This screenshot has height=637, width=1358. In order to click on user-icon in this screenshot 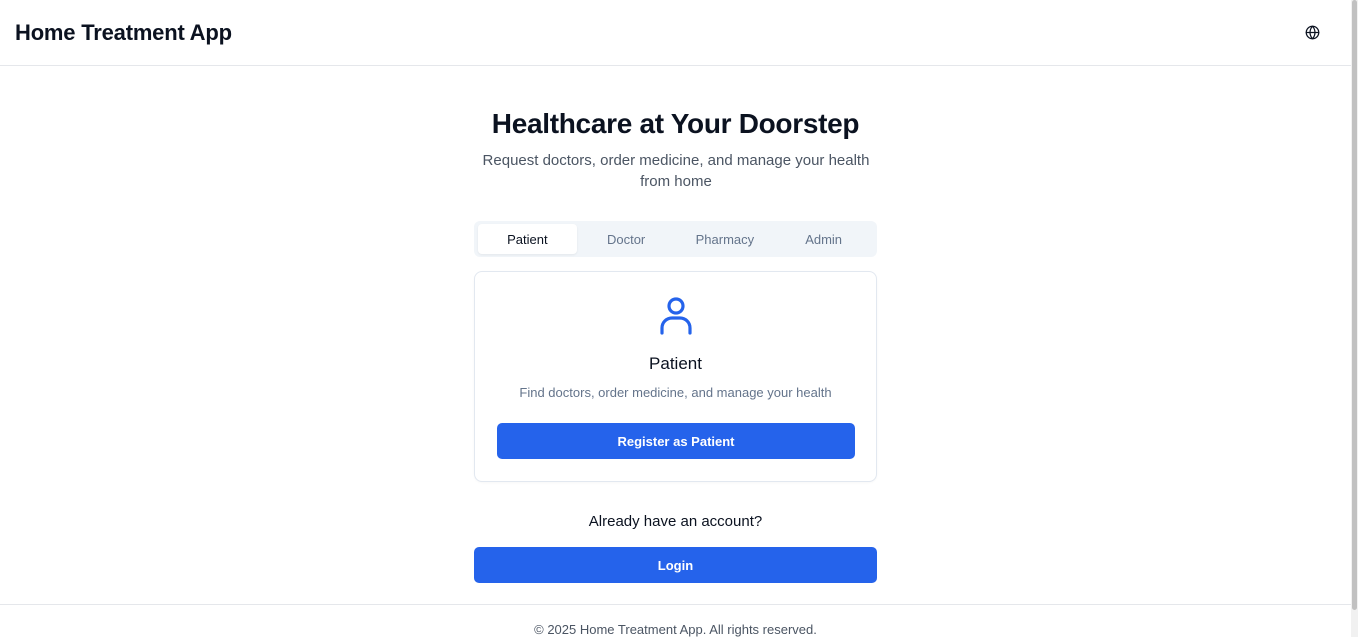, I will do `click(676, 316)`.